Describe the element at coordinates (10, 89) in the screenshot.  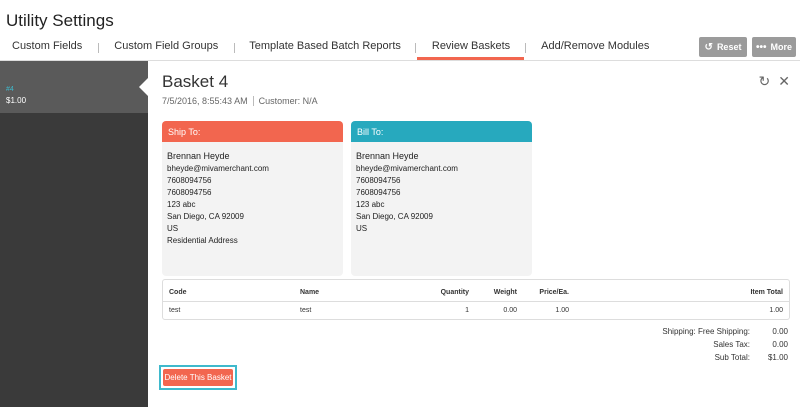
I see `basket-id: #4` at that location.